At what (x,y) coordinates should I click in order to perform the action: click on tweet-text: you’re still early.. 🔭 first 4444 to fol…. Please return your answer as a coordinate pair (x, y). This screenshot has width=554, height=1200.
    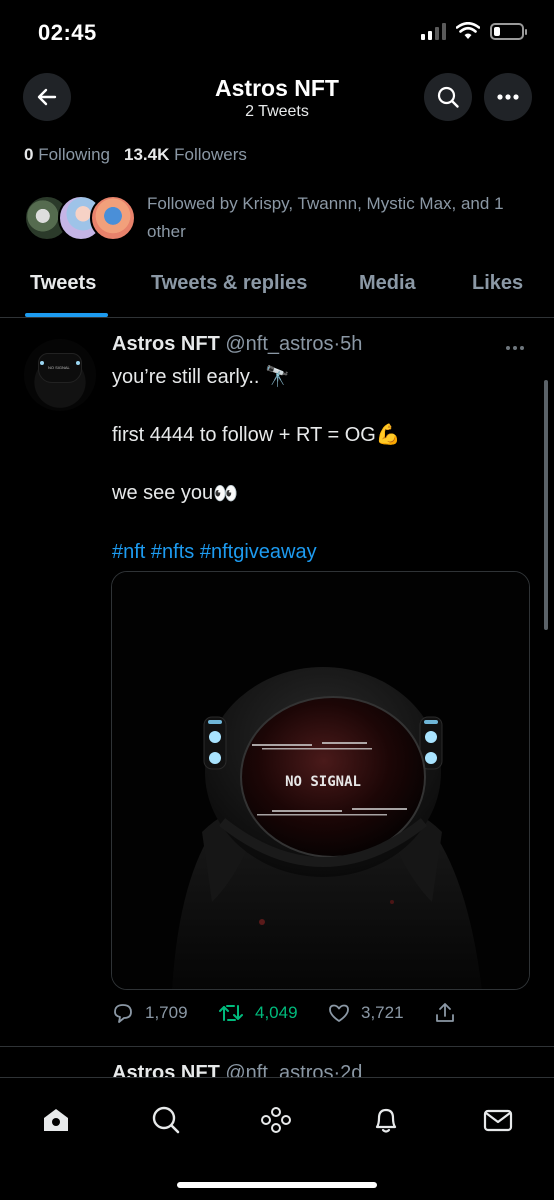
    Looking at the image, I should click on (322, 465).